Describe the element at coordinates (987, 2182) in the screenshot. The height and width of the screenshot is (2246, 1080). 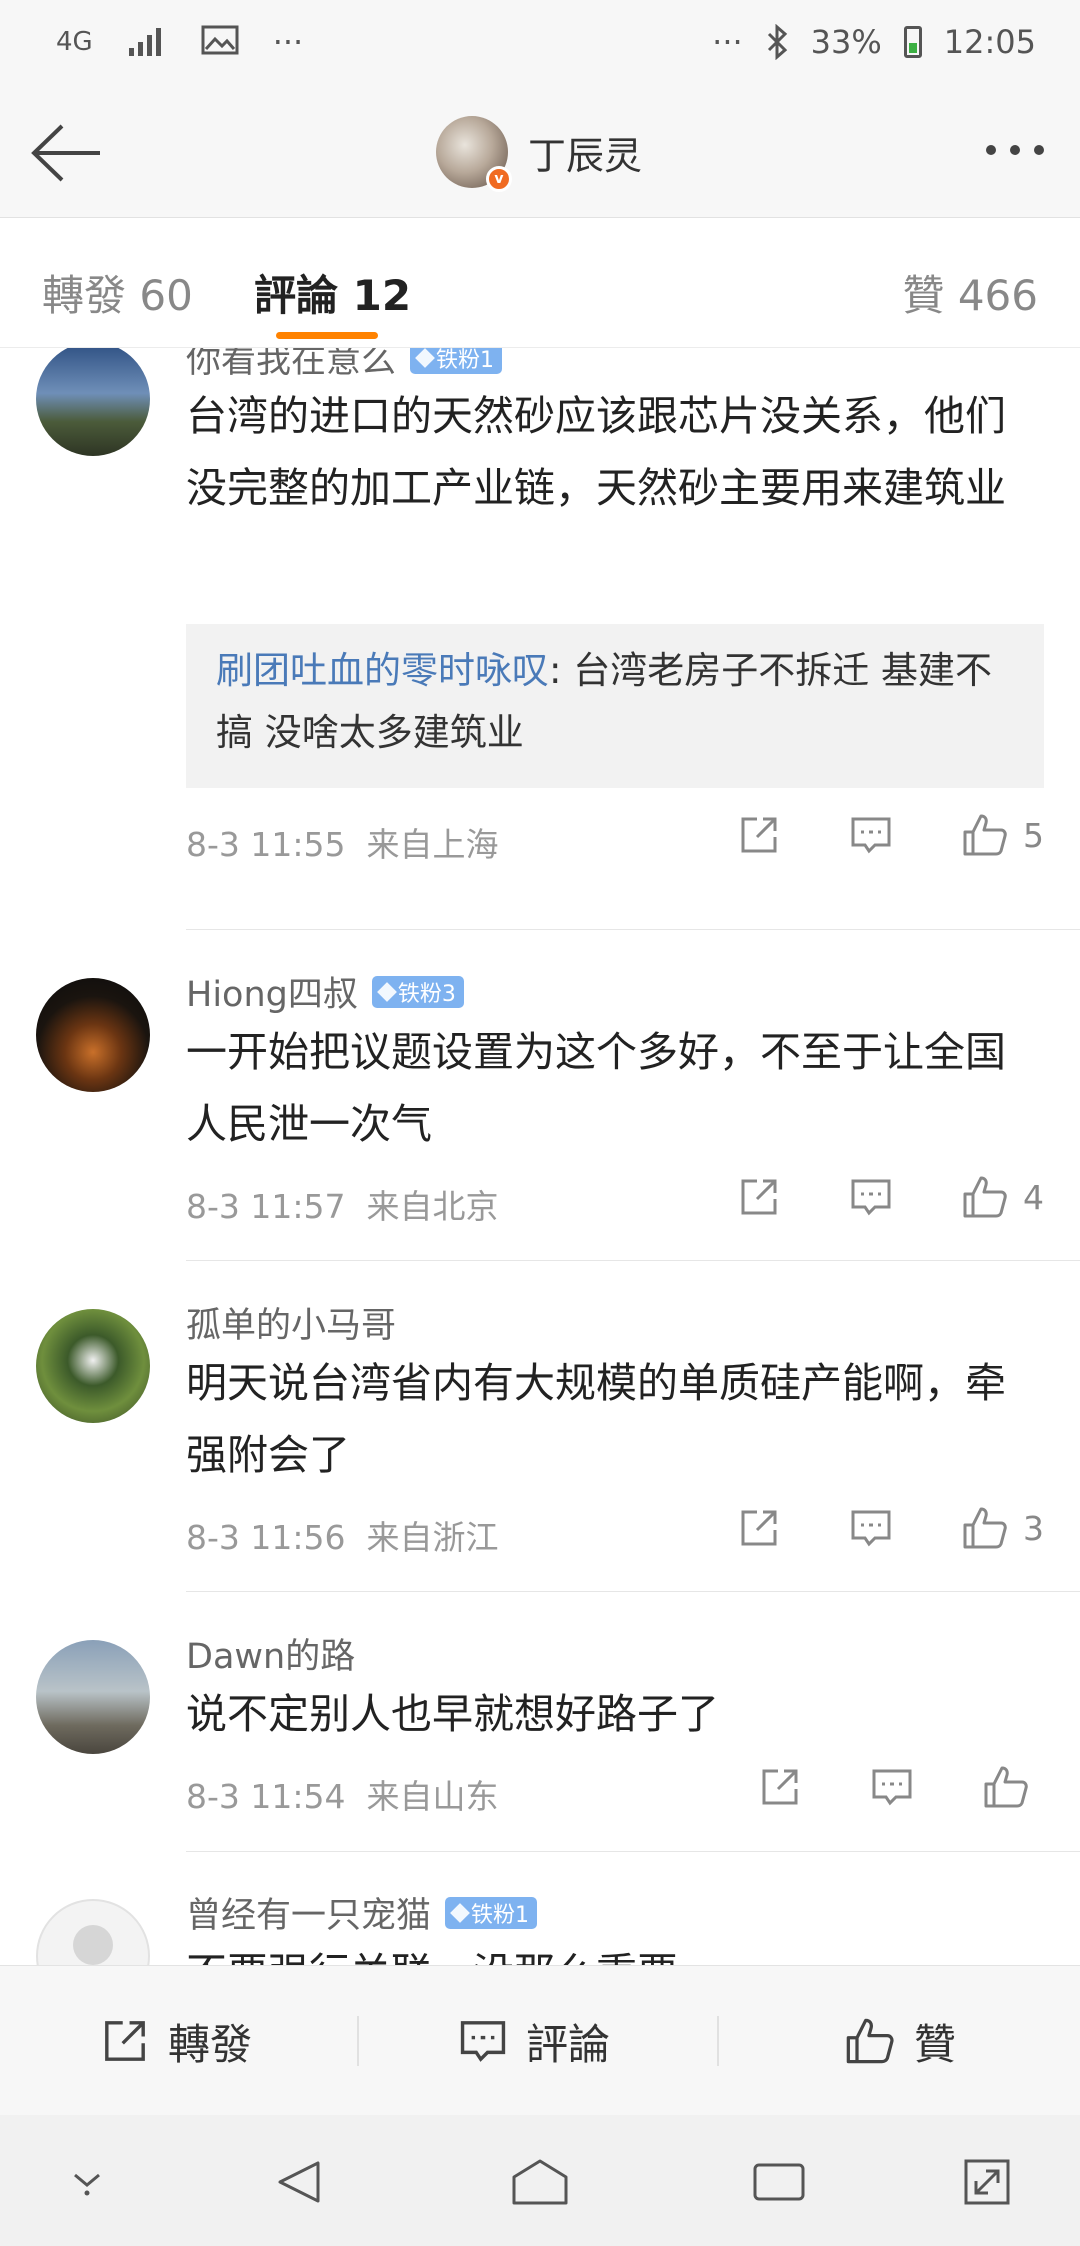
I see `expand-icon` at that location.